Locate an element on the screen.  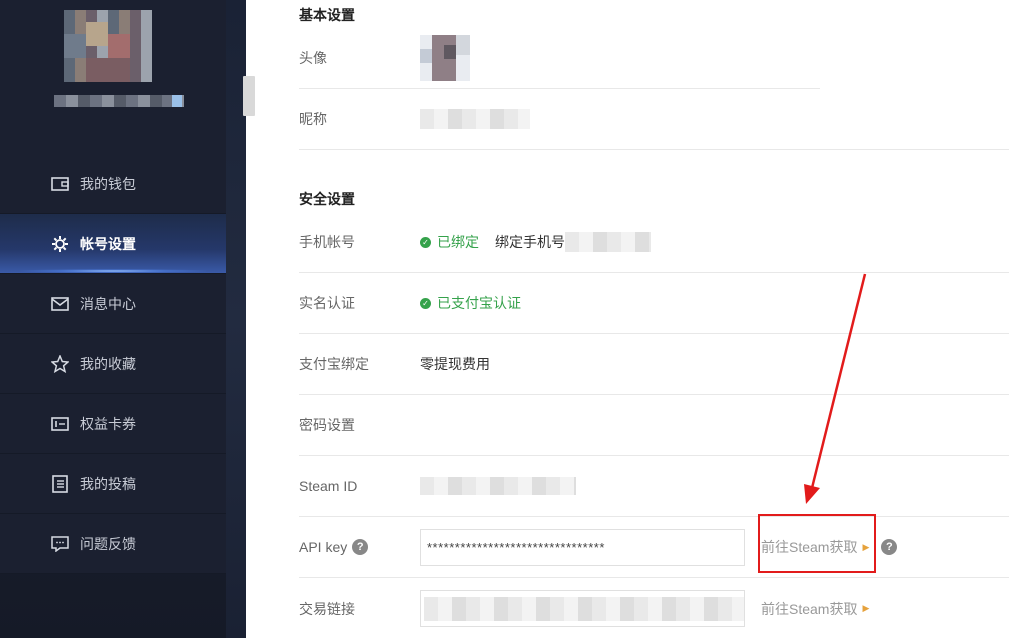
sidebar-item-coupons: 权益卡券 is located at coordinates (113, 424).